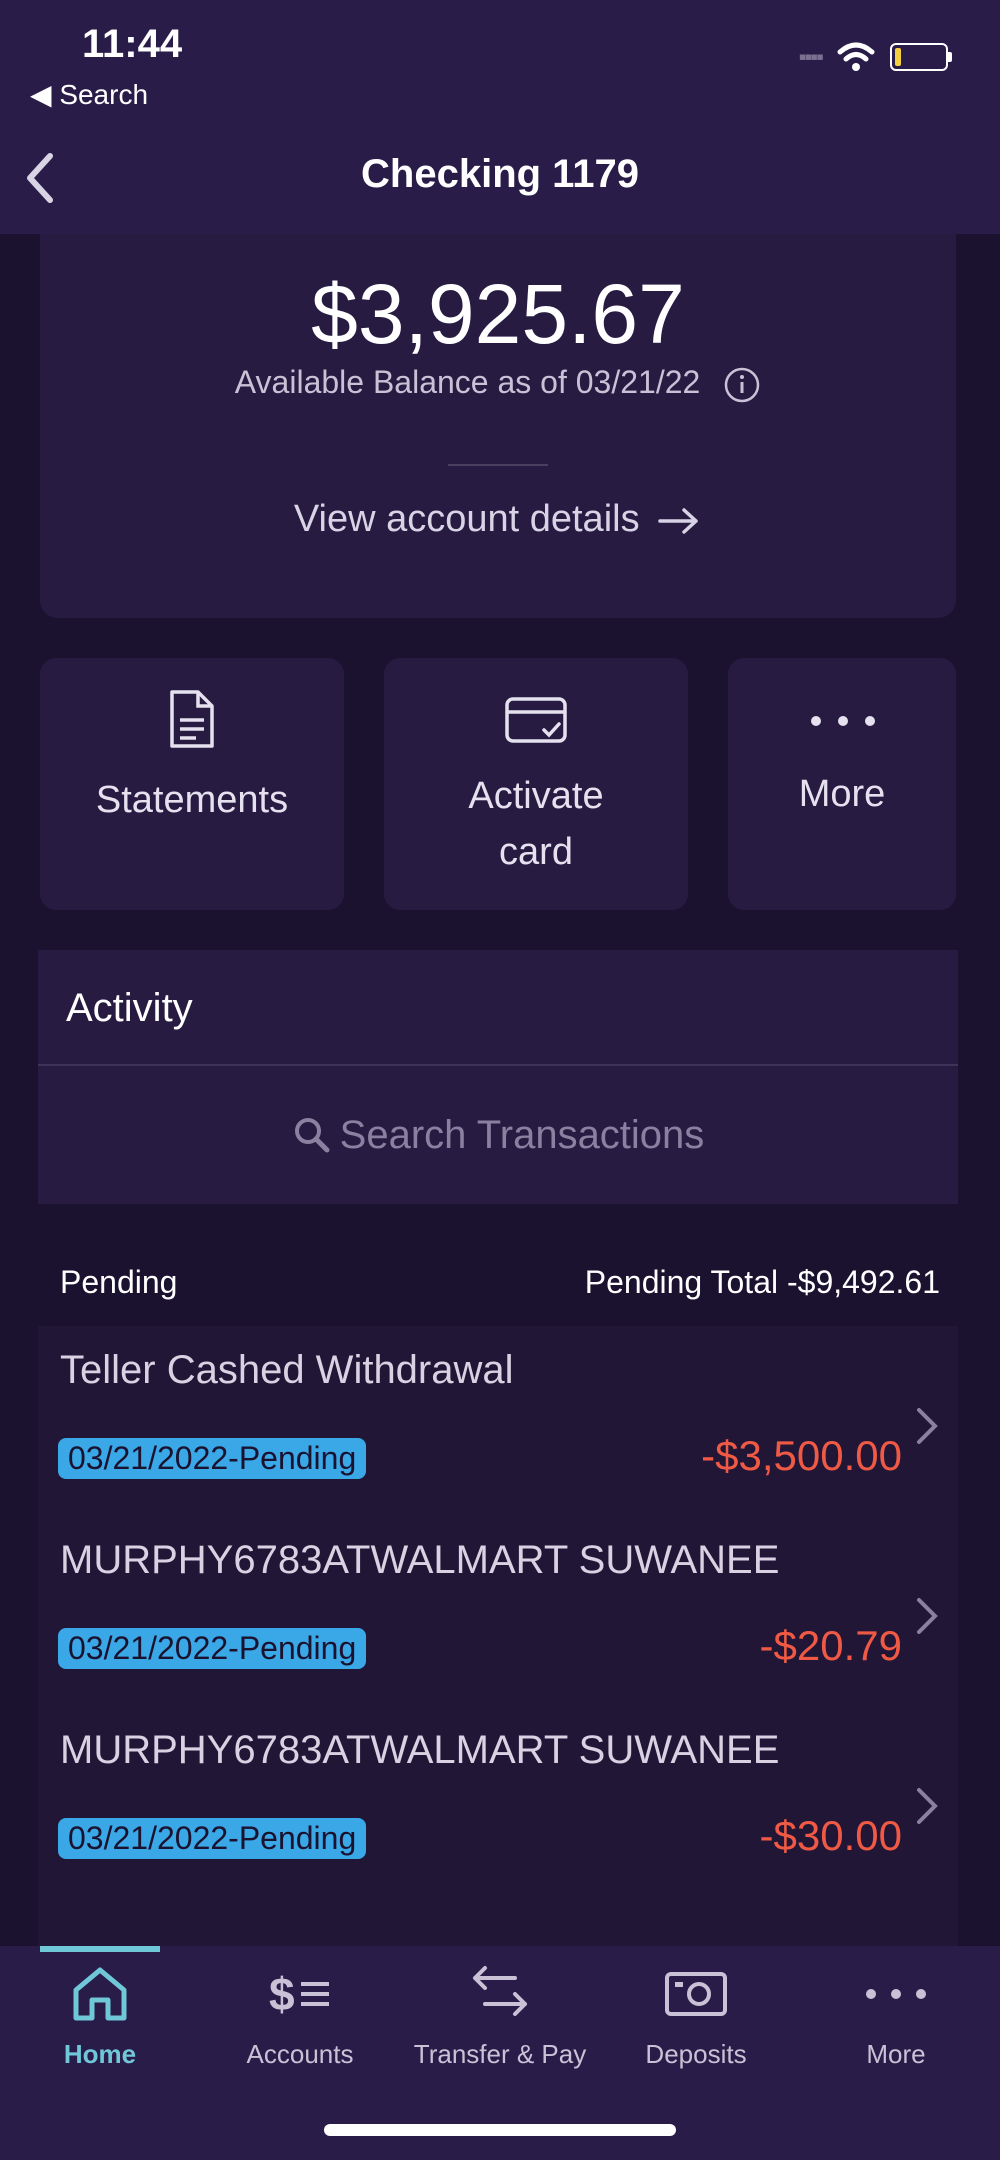 The image size is (1000, 2160). Describe the element at coordinates (696, 1994) in the screenshot. I see `camera-icon` at that location.